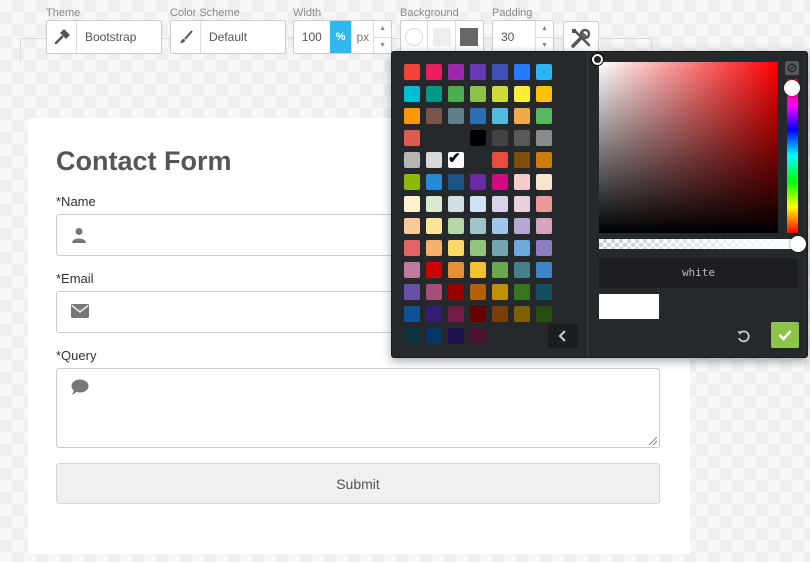 The width and height of the screenshot is (810, 562). Describe the element at coordinates (104, 37) in the screenshot. I see `theme-select: Bootstrap` at that location.